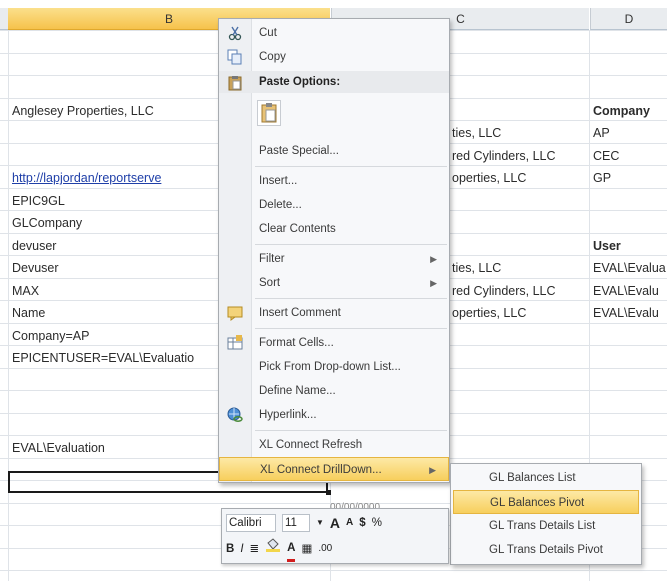 The image size is (667, 581). I want to click on cut-label: Cut, so click(268, 33).